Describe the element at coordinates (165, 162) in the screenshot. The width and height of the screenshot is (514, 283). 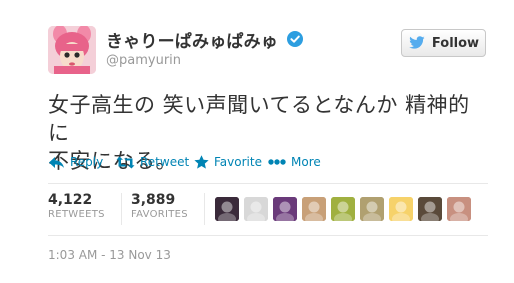
I see `retweet-label: Retweet` at that location.